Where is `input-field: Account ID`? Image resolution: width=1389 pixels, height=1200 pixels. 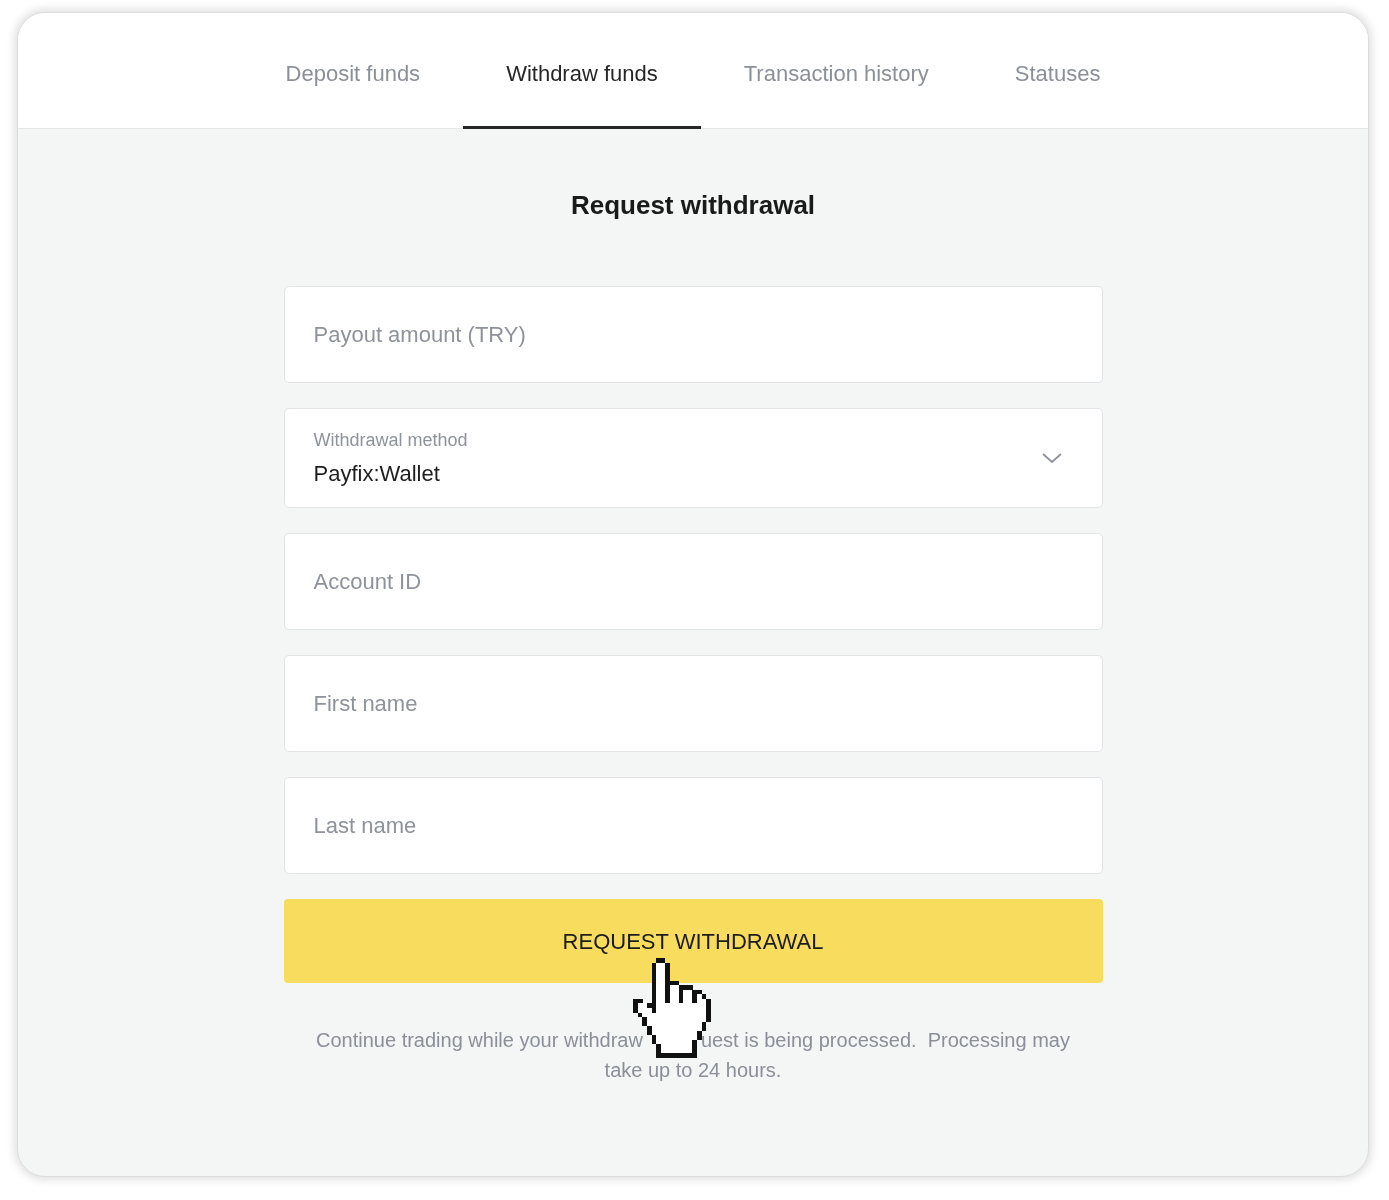 input-field: Account ID is located at coordinates (693, 581).